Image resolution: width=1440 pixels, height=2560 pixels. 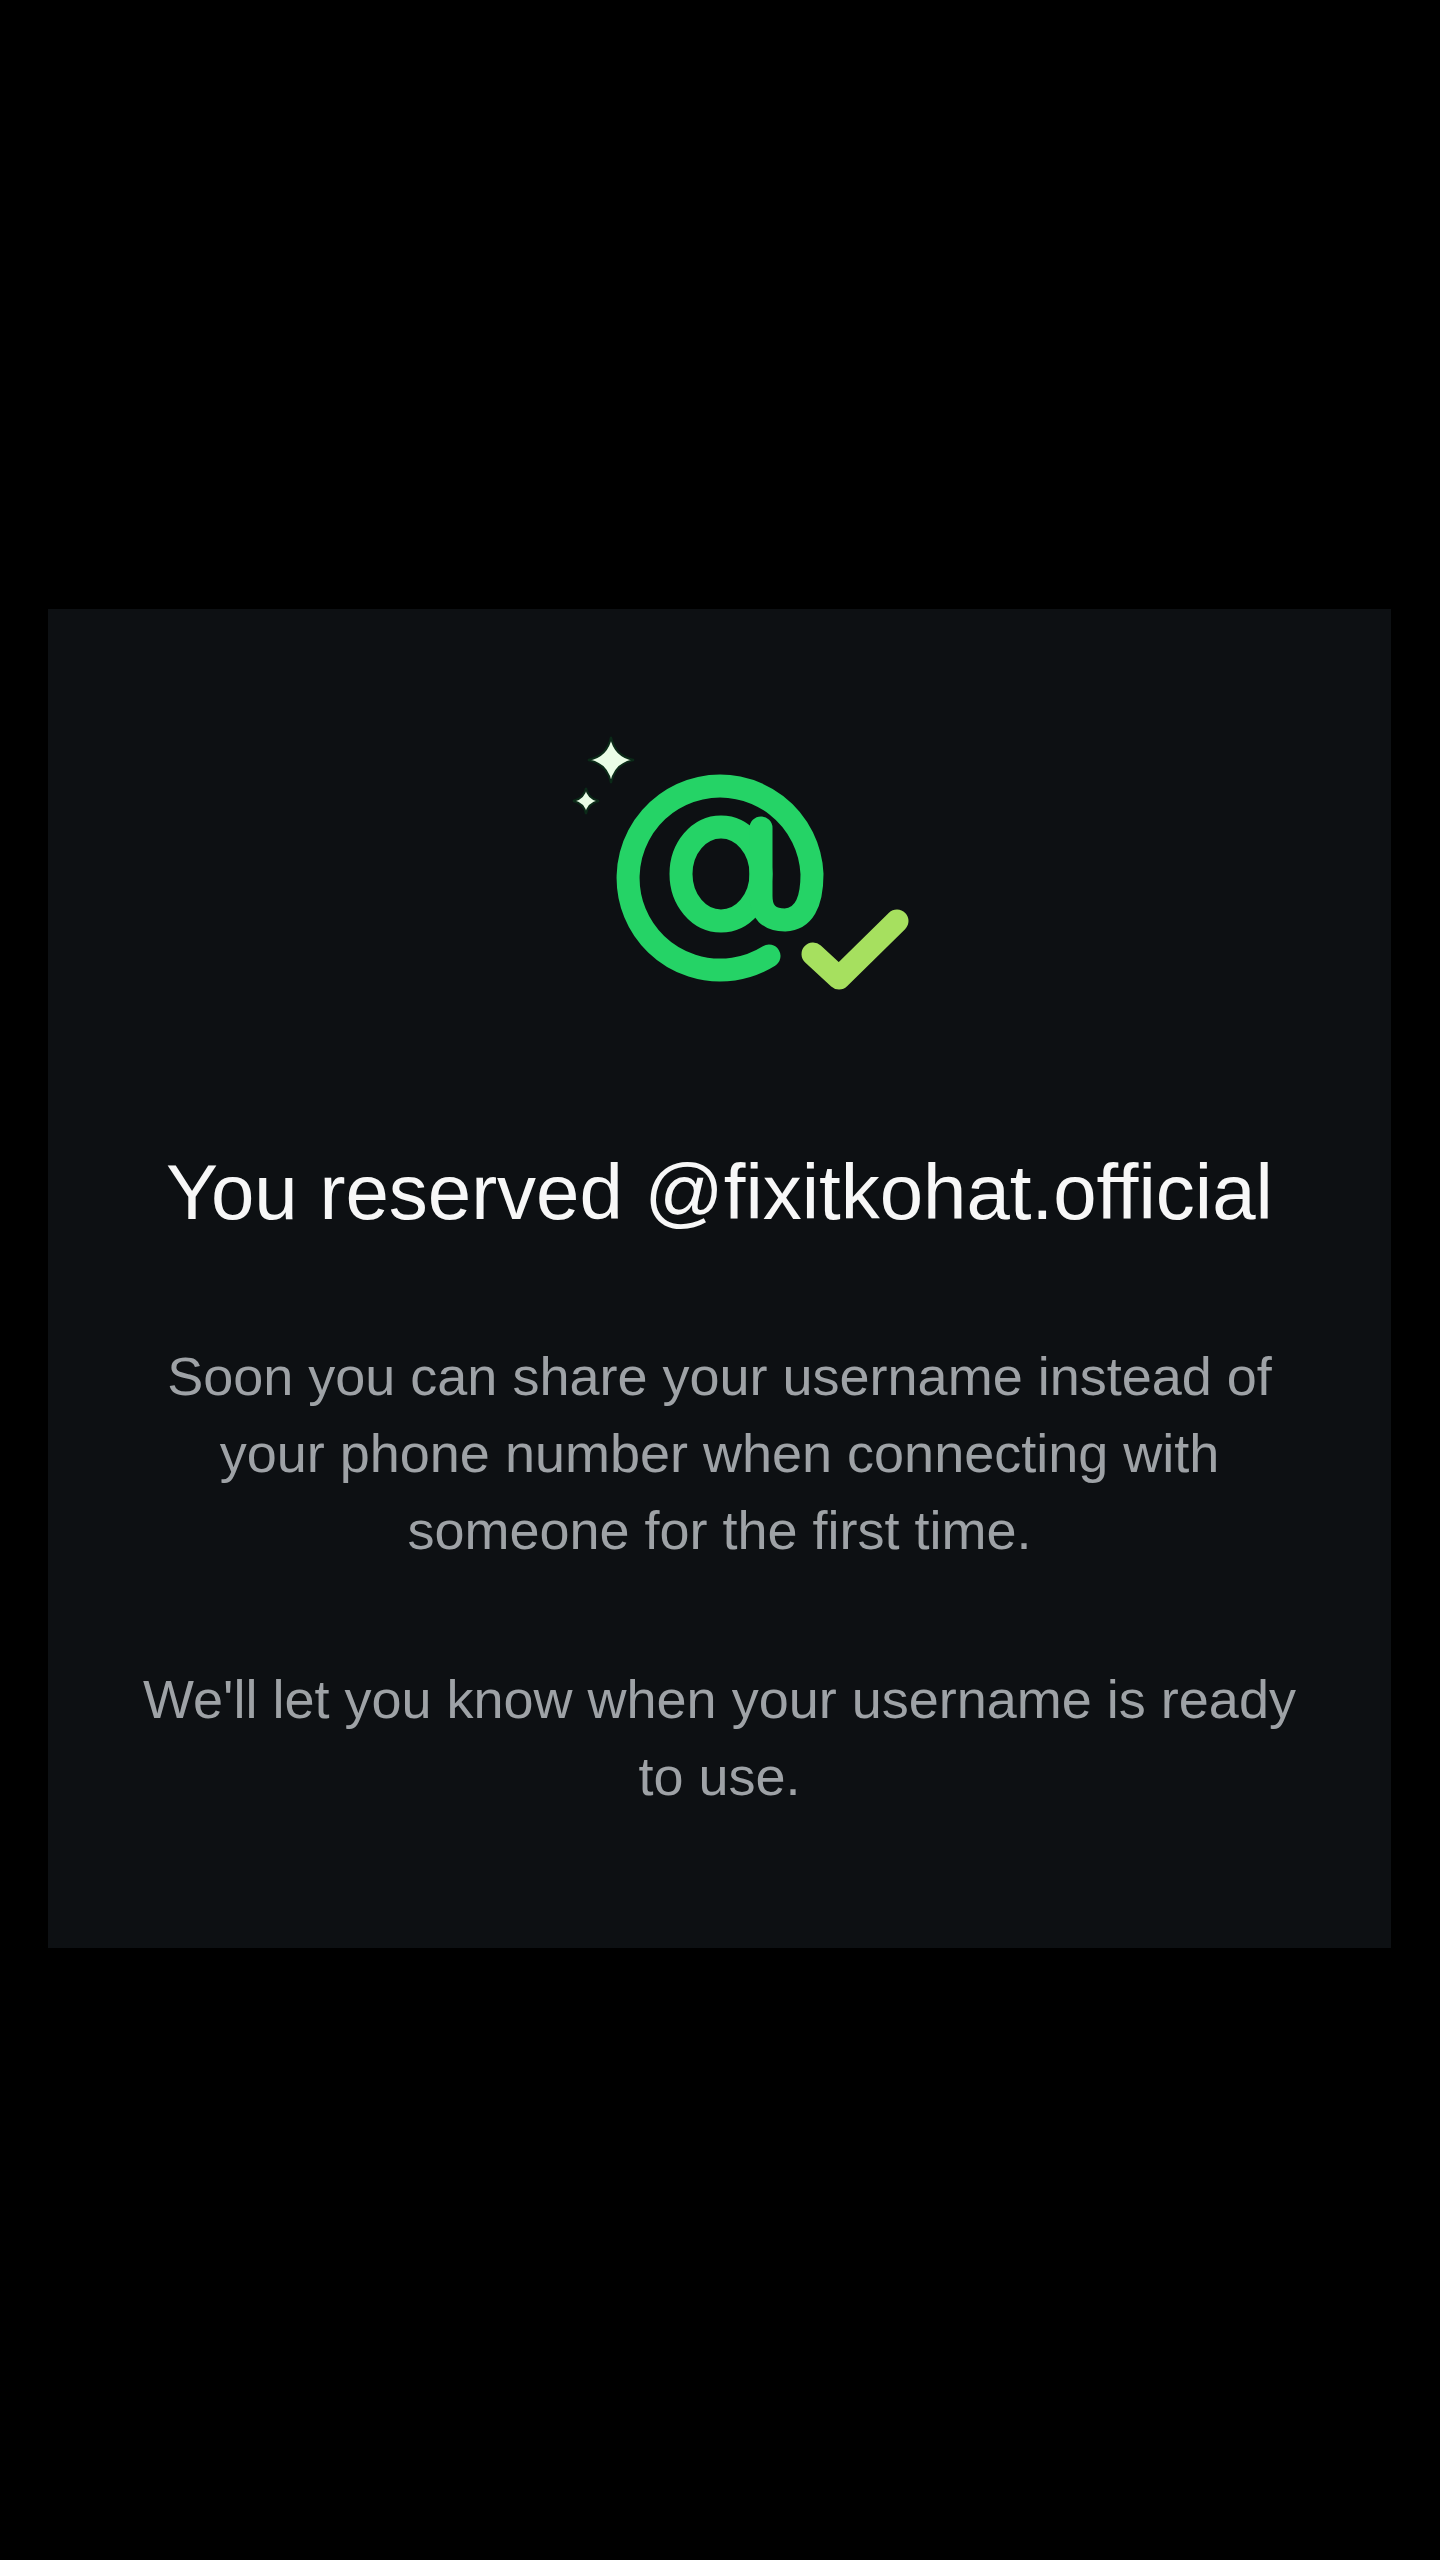 I want to click on info-paragraph: We'll let you know when your username is ready to use., so click(x=719, y=1738).